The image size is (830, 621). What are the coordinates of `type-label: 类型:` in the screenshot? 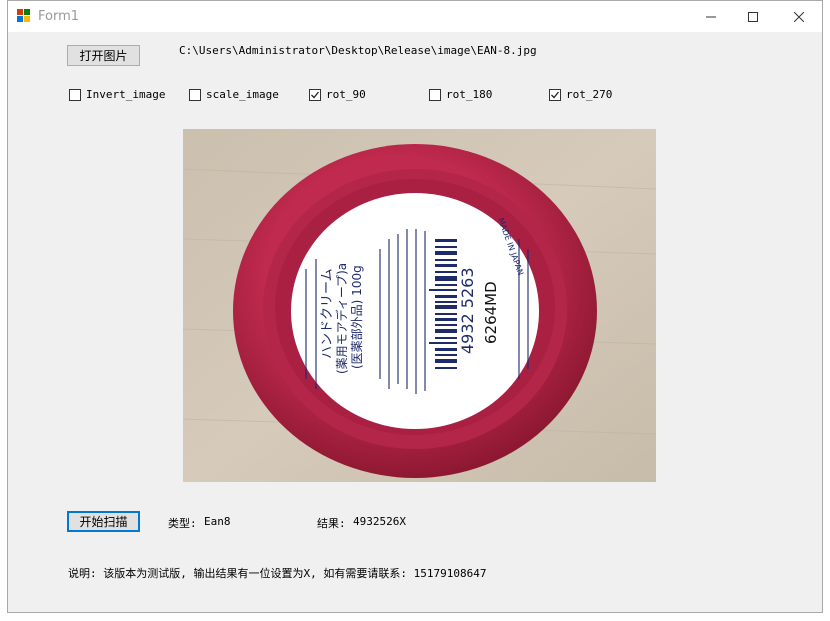 It's located at (182, 523).